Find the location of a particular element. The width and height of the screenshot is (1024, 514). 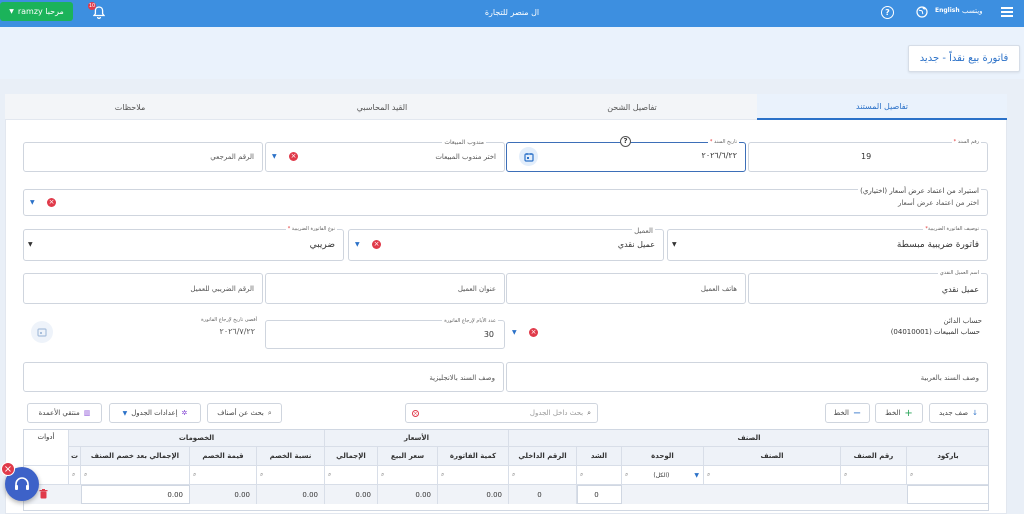

customer-phone-field: هاتف العميل is located at coordinates (626, 288).